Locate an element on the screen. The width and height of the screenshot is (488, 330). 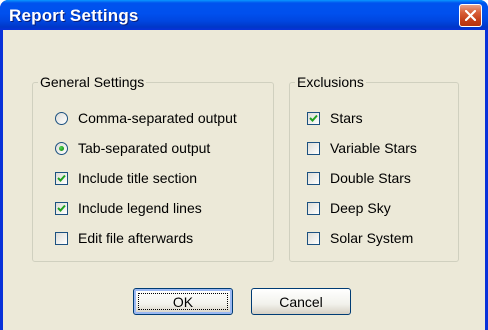
close-button is located at coordinates (470, 15).